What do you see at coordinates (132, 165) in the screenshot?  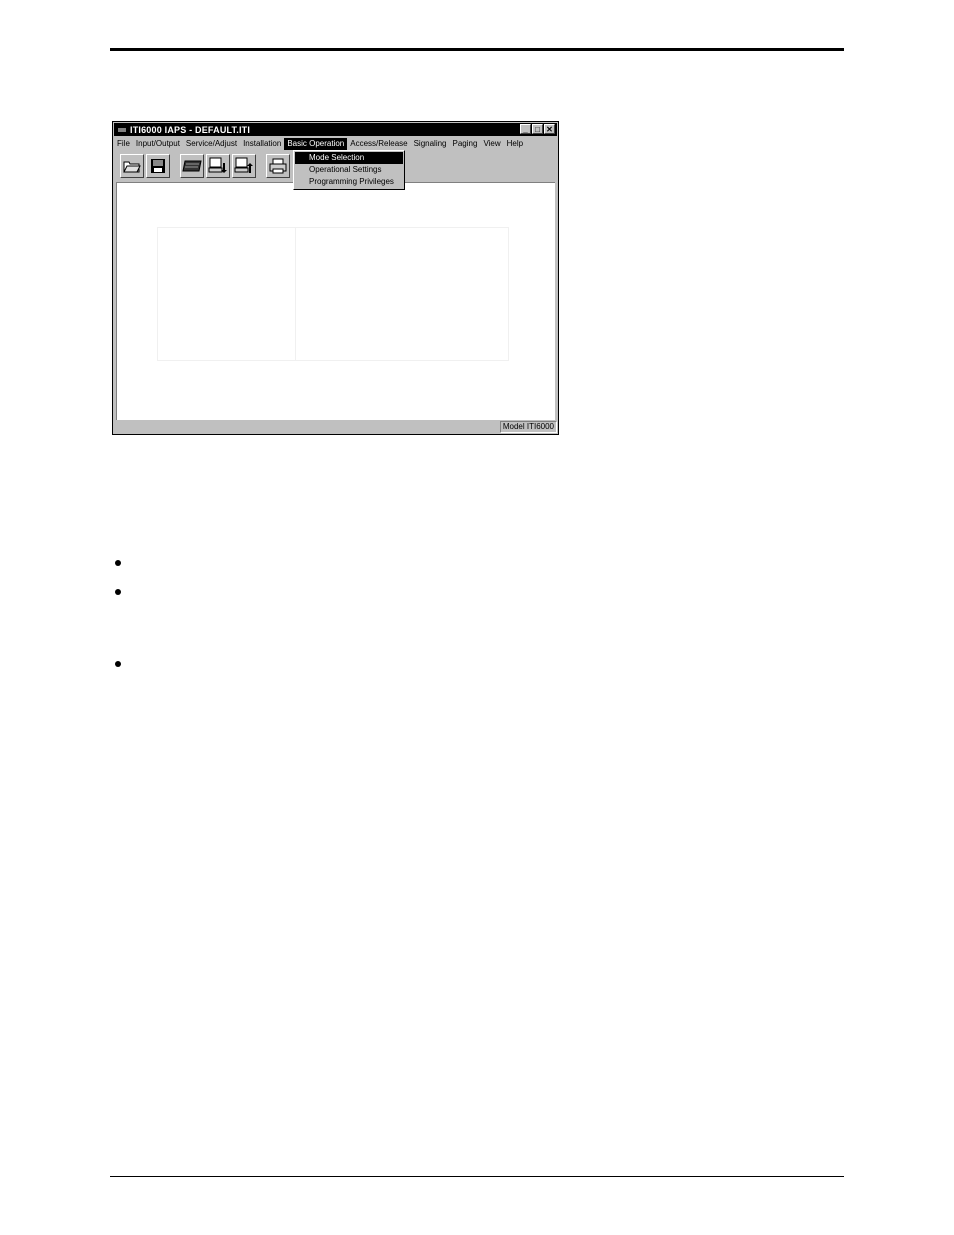 I see `open-folder-icon` at bounding box center [132, 165].